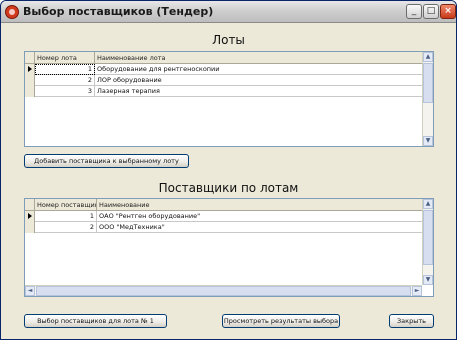 This screenshot has height=340, width=457. I want to click on suppliers-col-name: Наименование, so click(260, 205).